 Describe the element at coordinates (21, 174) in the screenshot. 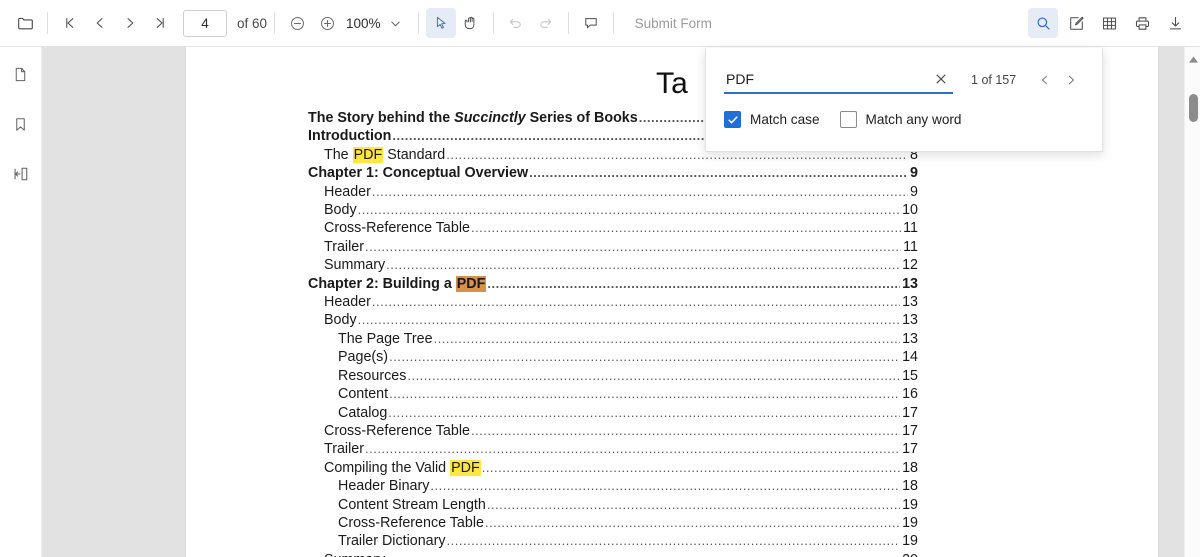

I see `sidebar-item-attachments` at that location.